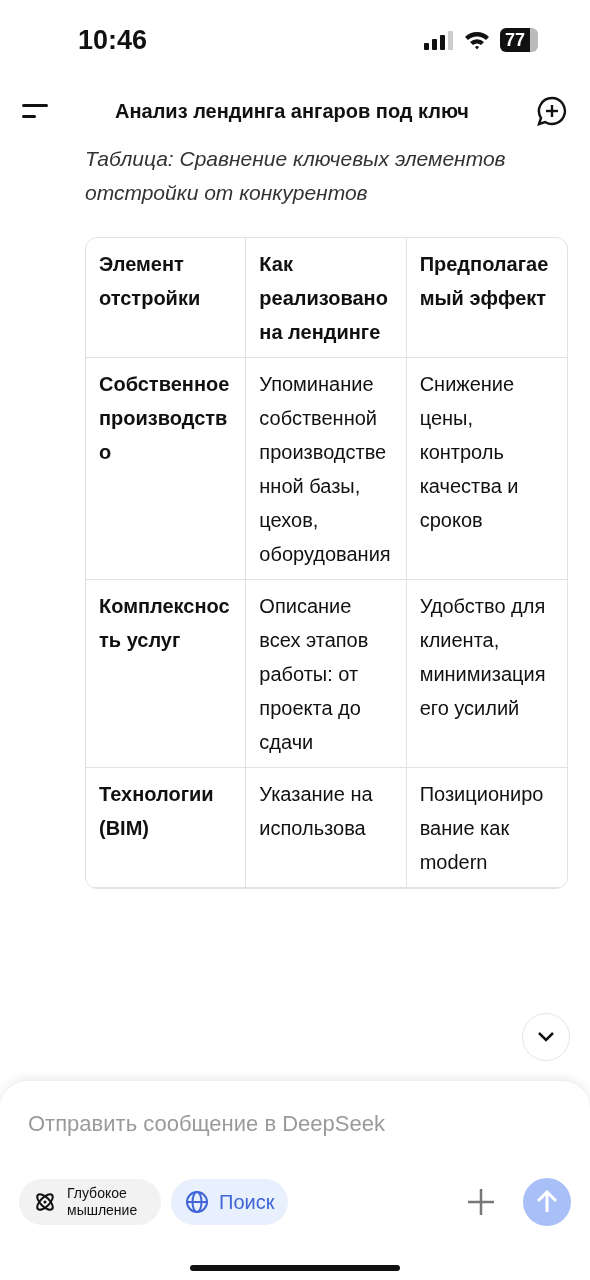  What do you see at coordinates (547, 1202) in the screenshot?
I see `arrow-up-icon` at bounding box center [547, 1202].